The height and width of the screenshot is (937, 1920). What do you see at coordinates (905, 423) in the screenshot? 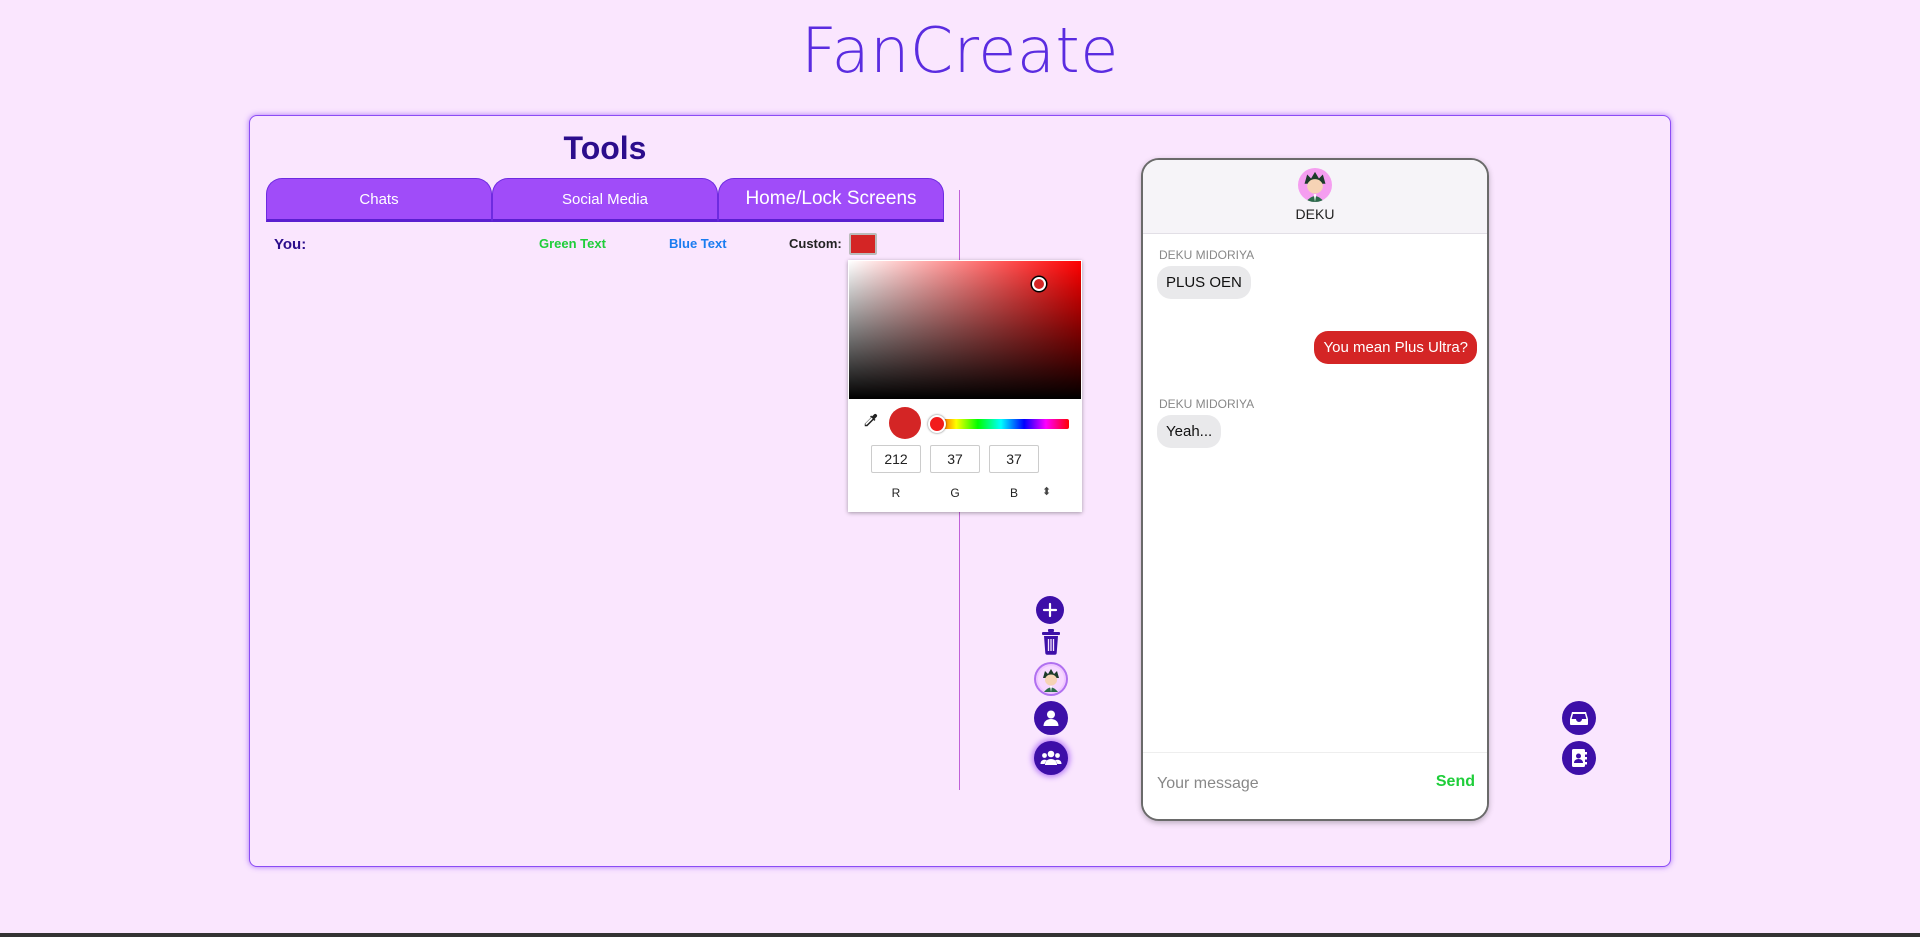
I see `color-preview` at bounding box center [905, 423].